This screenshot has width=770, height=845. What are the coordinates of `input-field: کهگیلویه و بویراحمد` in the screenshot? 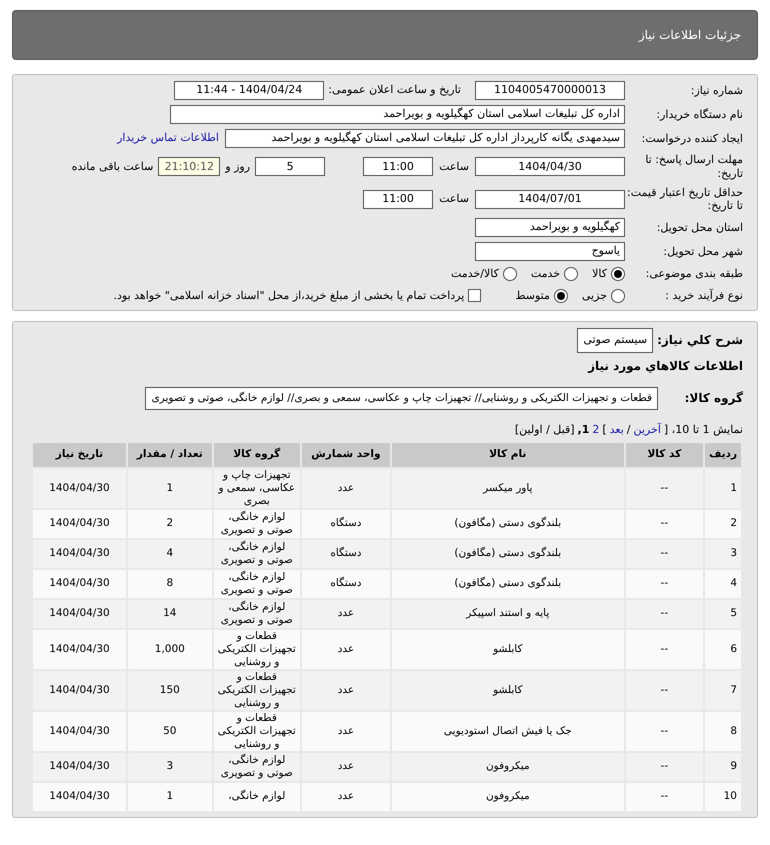 It's located at (550, 227).